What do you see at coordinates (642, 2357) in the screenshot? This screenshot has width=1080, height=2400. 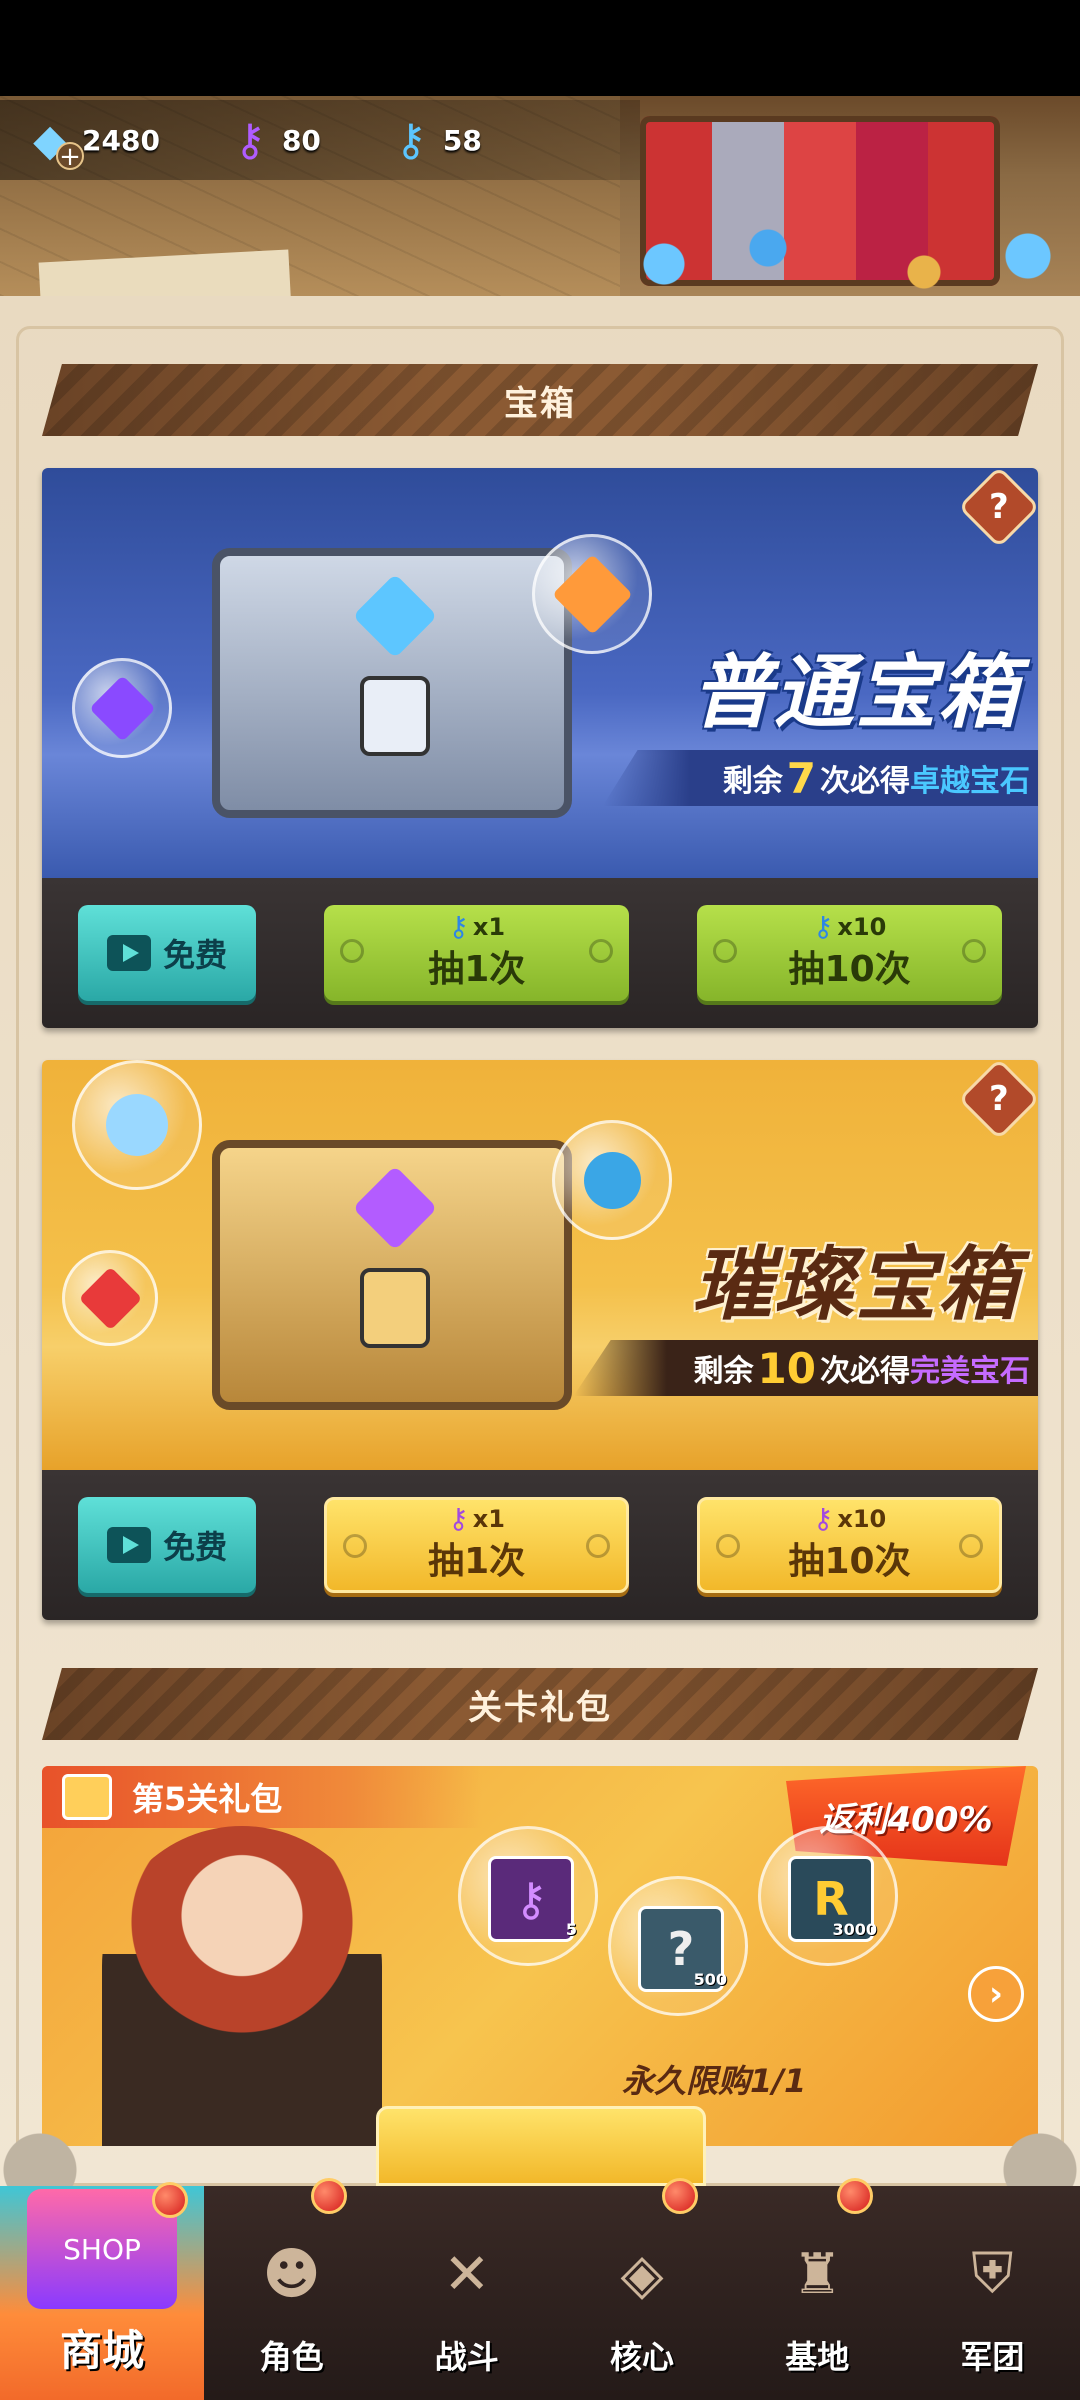 I see `nav-label: 核心` at bounding box center [642, 2357].